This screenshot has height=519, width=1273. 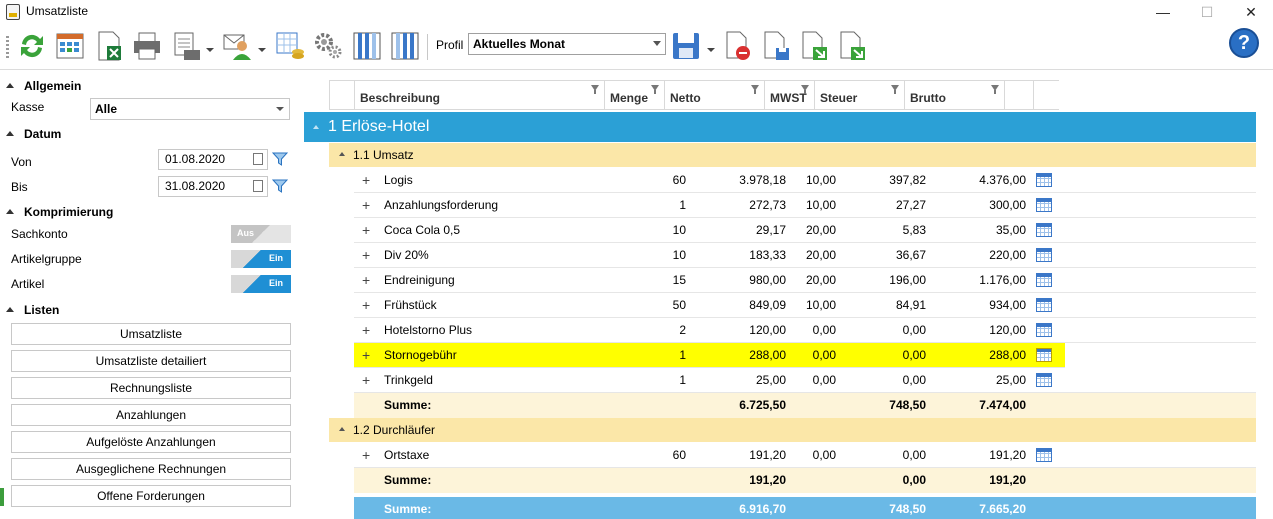 I want to click on cell-brutto: 4.376,00, so click(x=1002, y=180).